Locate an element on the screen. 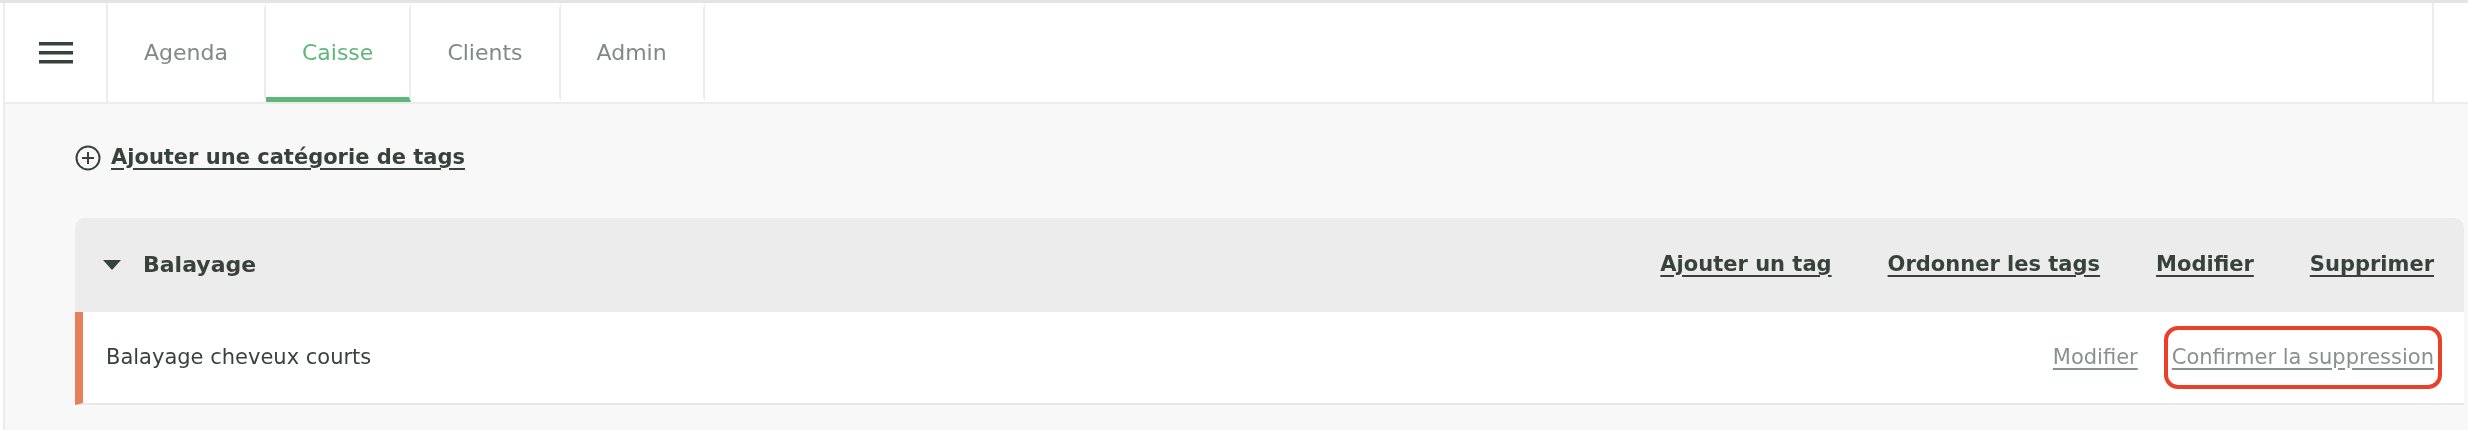 The width and height of the screenshot is (2468, 430). add-circle-icon is located at coordinates (88, 157).